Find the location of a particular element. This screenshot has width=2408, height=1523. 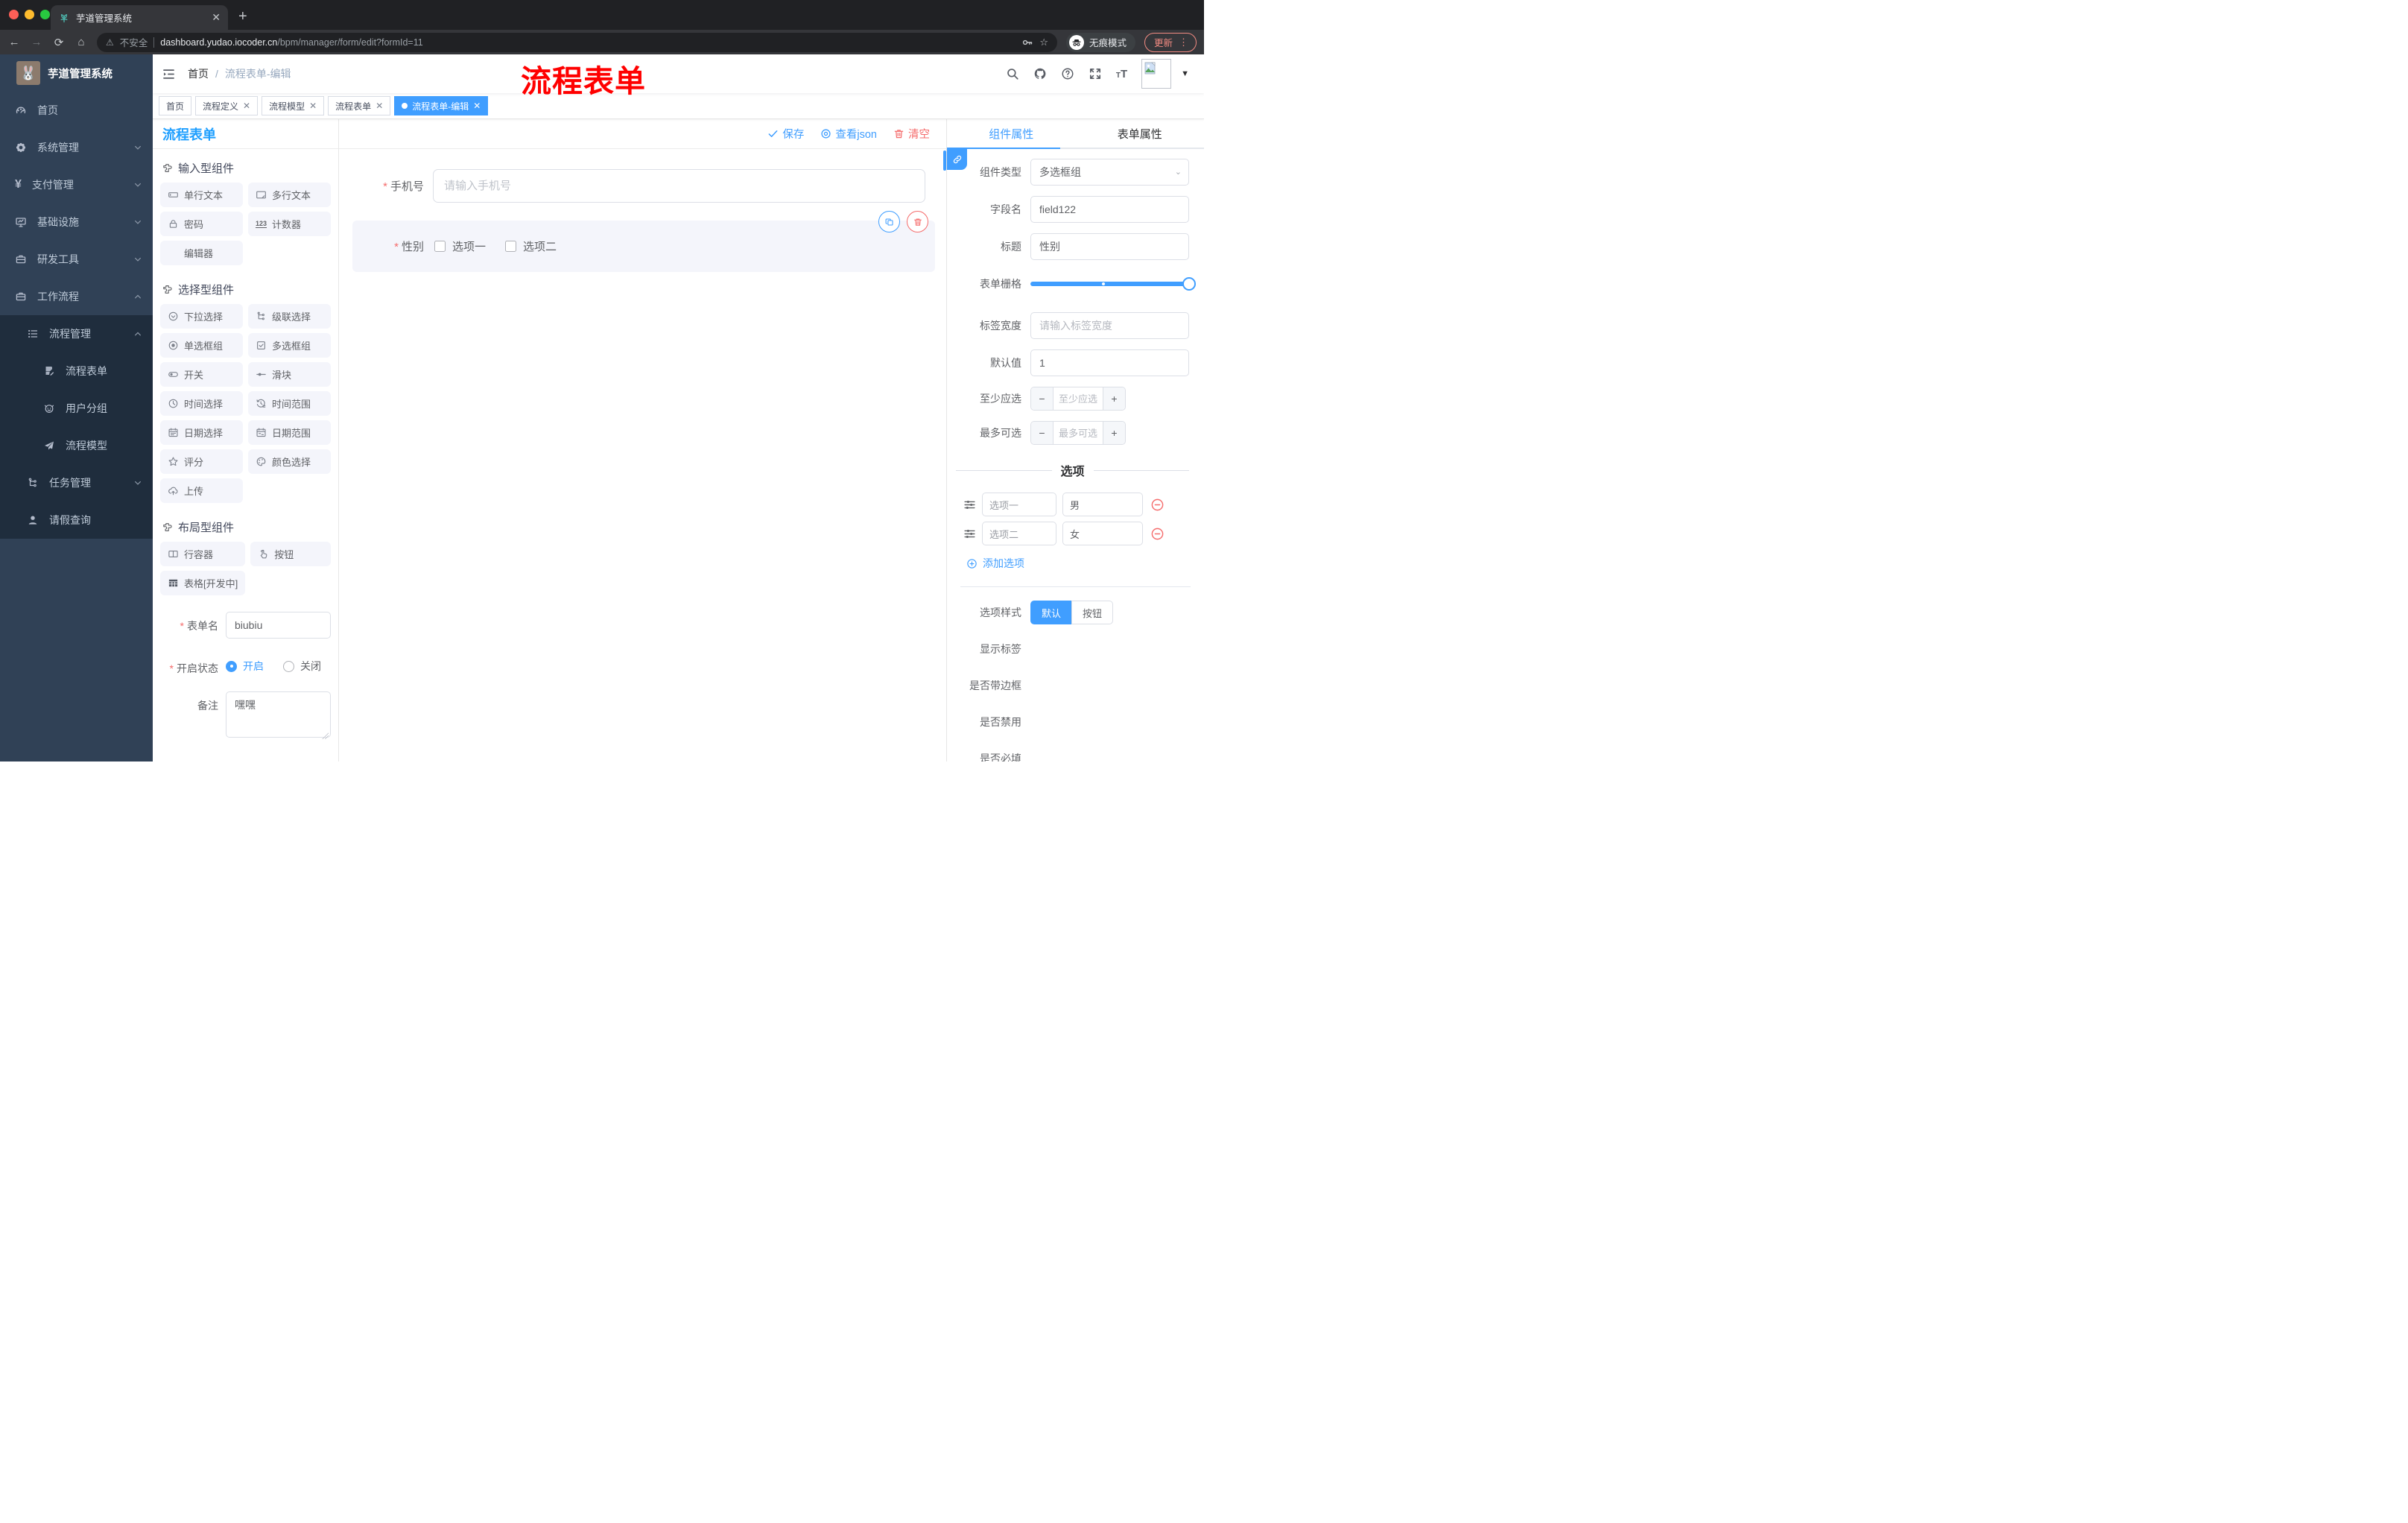

palette-item-editor: 编辑器 is located at coordinates (201, 253).